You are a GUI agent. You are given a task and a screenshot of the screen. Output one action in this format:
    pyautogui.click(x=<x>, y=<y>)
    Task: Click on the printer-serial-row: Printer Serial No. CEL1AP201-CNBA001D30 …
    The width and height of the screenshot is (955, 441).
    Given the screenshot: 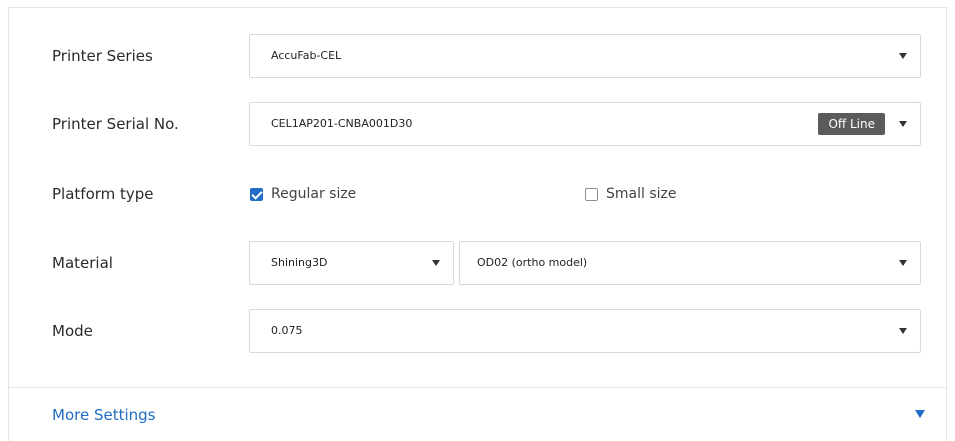 What is the action you would take?
    pyautogui.click(x=477, y=124)
    